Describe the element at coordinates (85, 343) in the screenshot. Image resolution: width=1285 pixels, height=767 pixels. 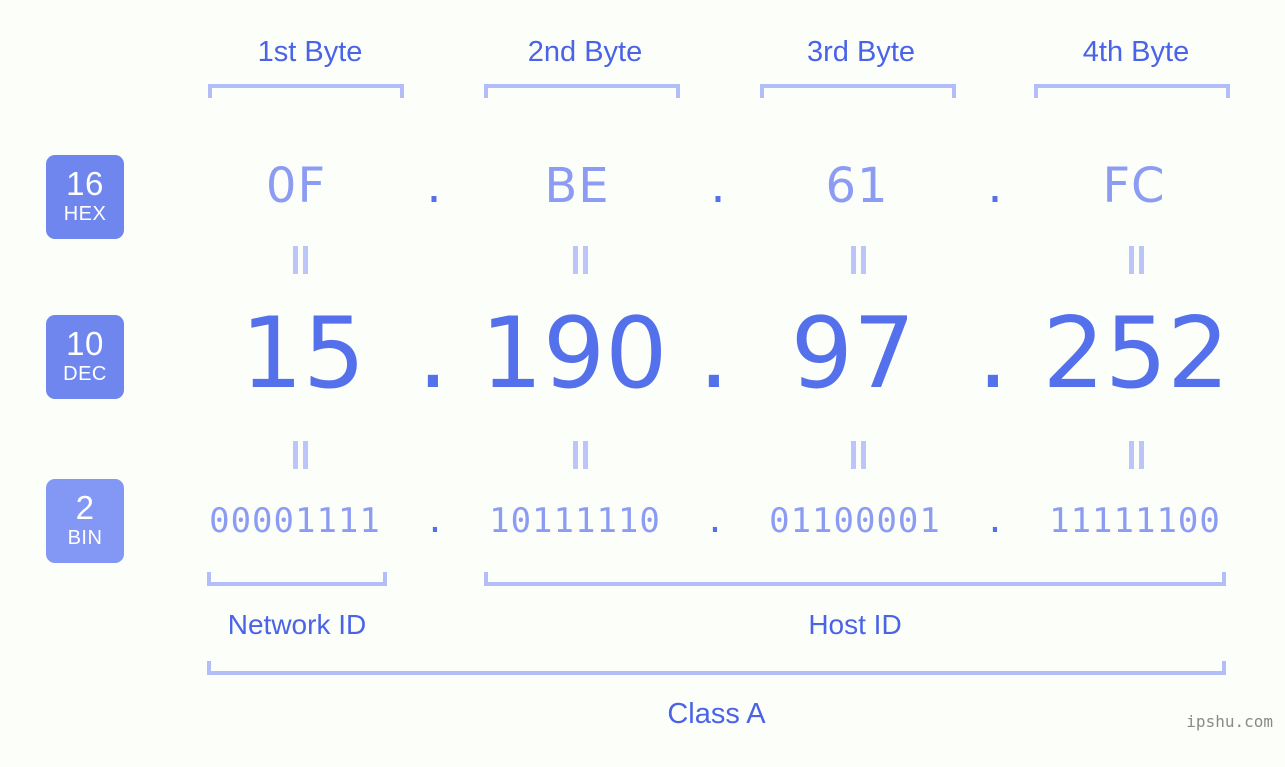
I see `radix-badge-dec-number: 10` at that location.